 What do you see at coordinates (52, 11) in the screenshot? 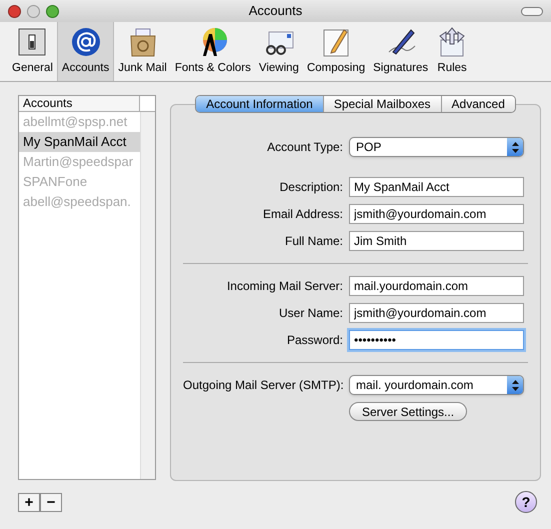
I see `zoom-icon` at bounding box center [52, 11].